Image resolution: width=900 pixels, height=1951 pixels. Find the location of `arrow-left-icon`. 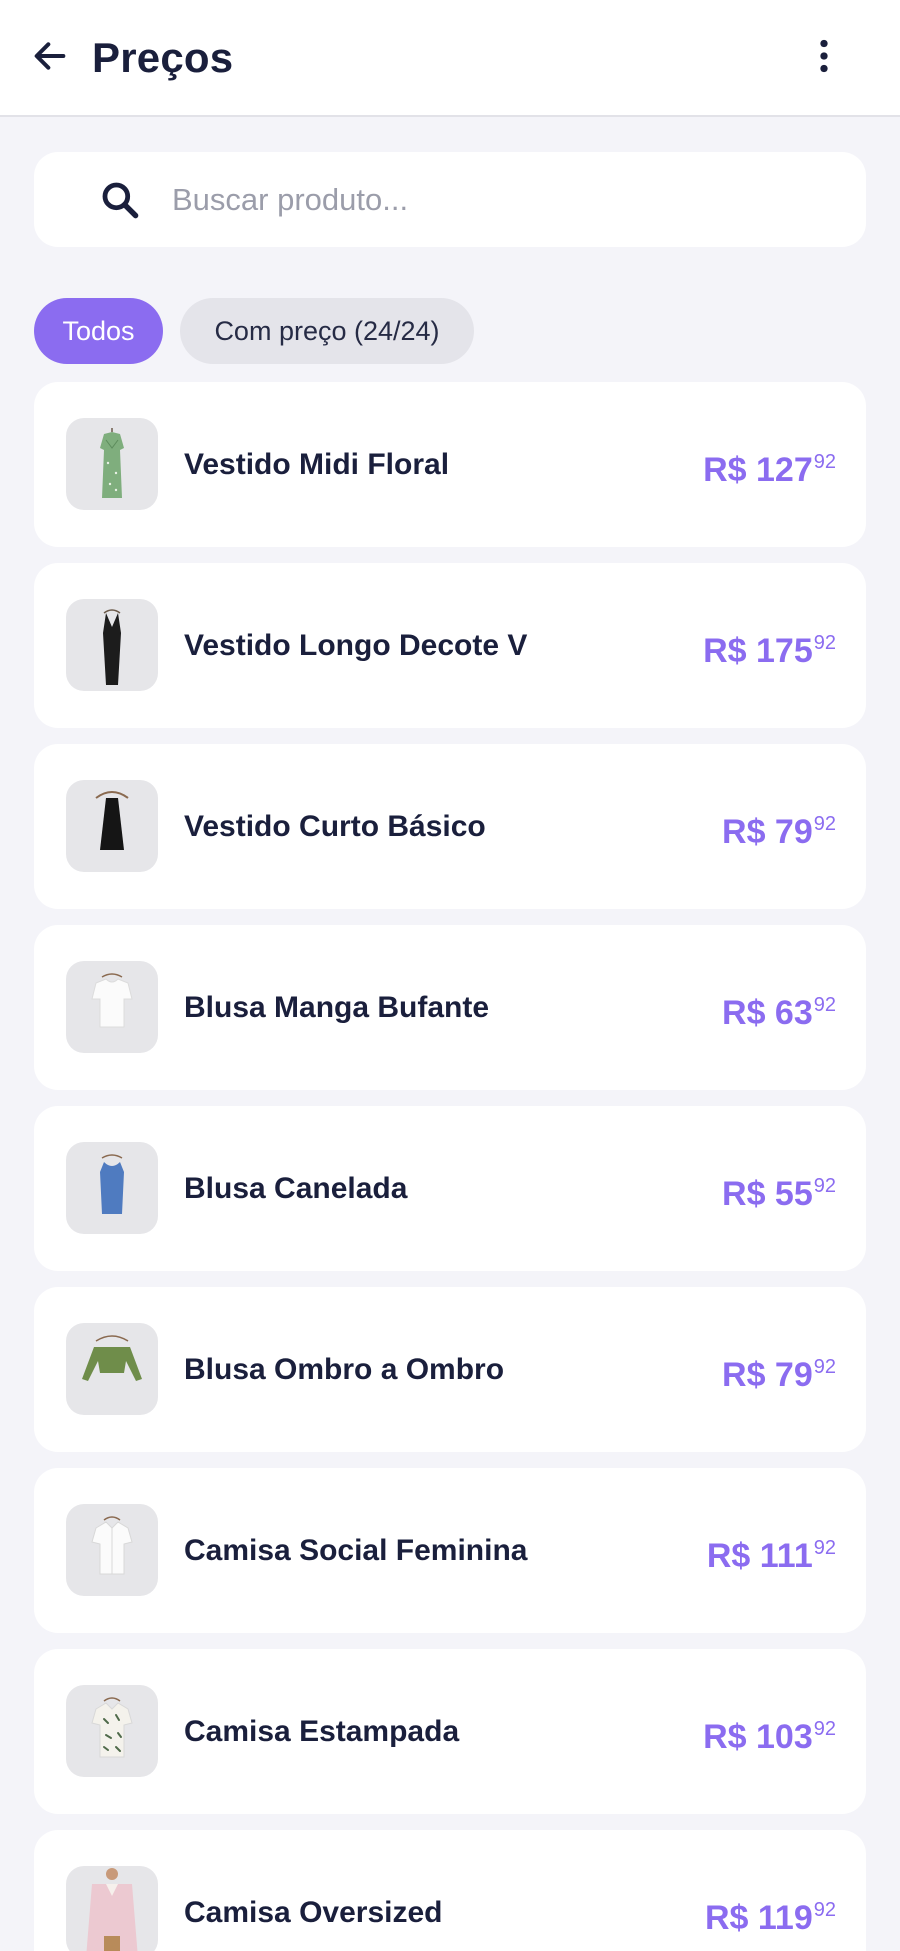

arrow-left-icon is located at coordinates (50, 56).